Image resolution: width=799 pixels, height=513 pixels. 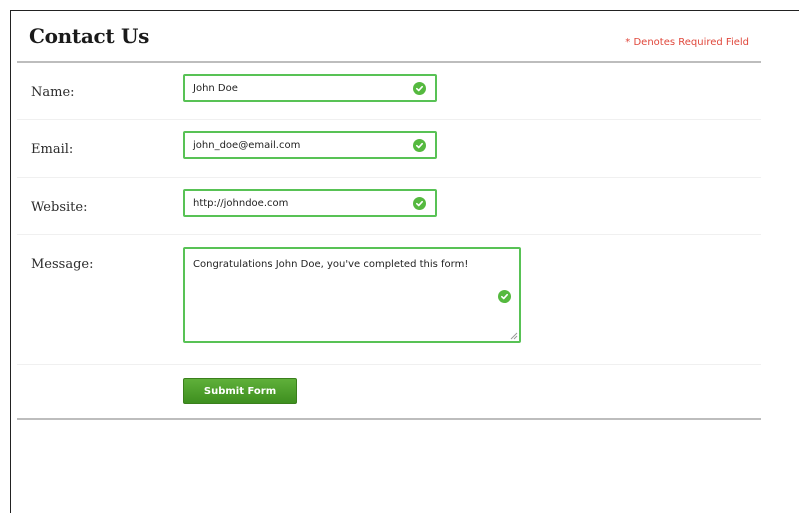 What do you see at coordinates (310, 145) in the screenshot?
I see `email-input: john_doe@email.com` at bounding box center [310, 145].